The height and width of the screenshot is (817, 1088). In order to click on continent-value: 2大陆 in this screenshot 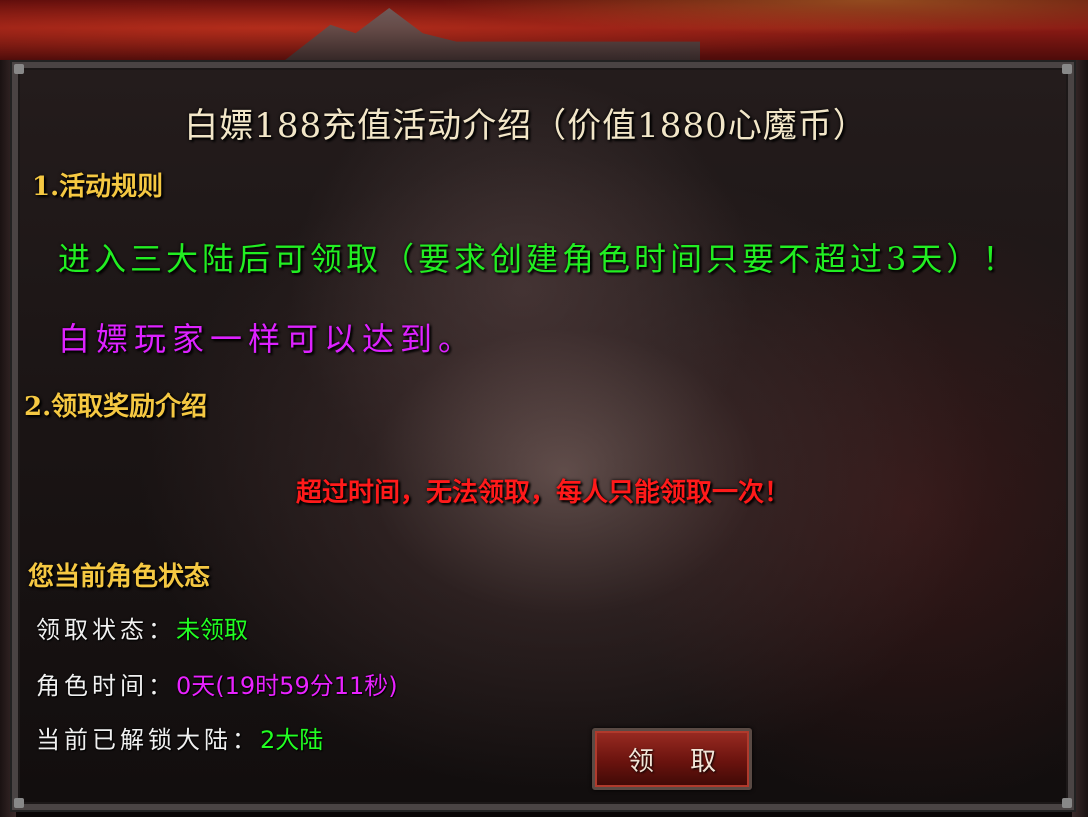, I will do `click(292, 740)`.